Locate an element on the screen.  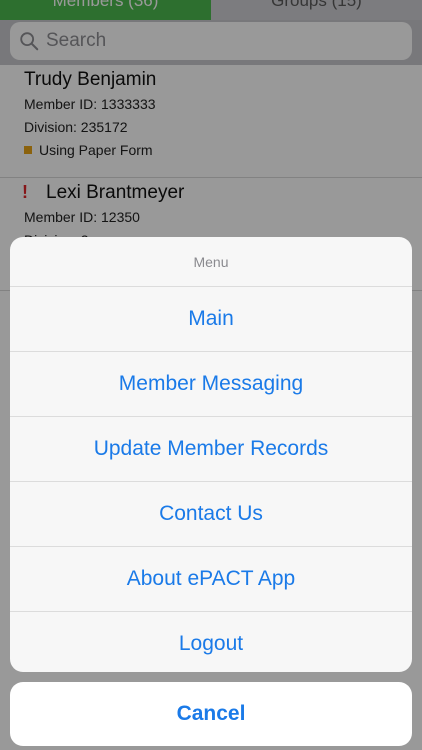
menu-item-about-app: About ePACT App is located at coordinates (211, 579).